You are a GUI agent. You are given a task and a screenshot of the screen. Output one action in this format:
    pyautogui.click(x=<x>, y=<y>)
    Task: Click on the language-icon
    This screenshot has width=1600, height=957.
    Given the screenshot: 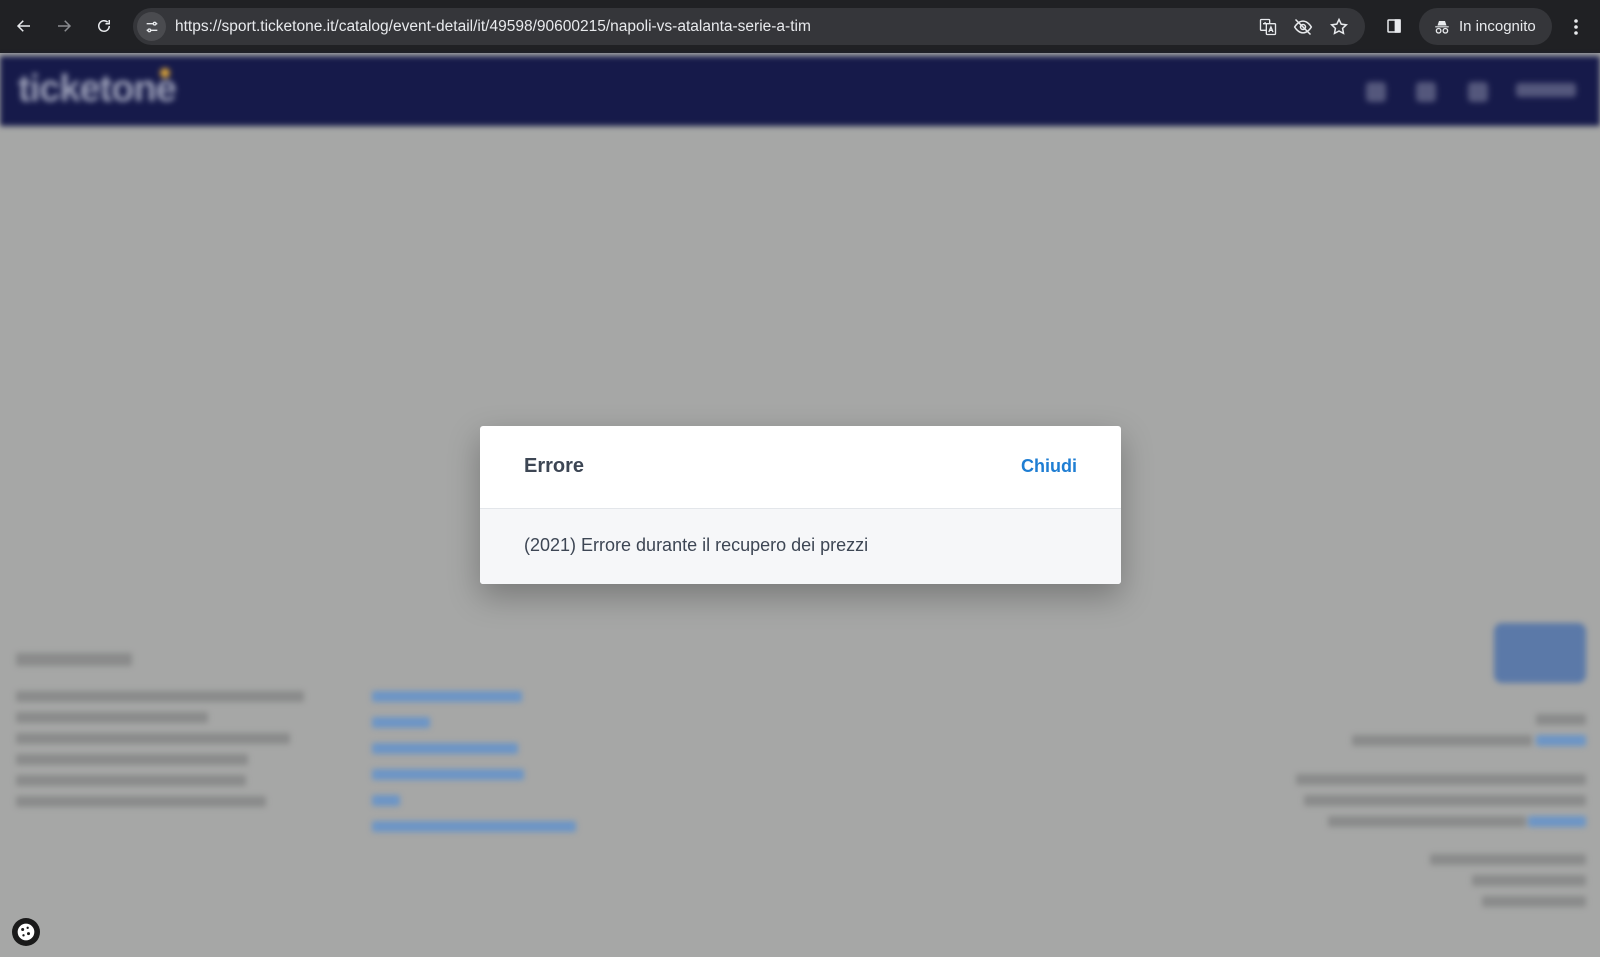 What is the action you would take?
    pyautogui.click(x=1376, y=92)
    